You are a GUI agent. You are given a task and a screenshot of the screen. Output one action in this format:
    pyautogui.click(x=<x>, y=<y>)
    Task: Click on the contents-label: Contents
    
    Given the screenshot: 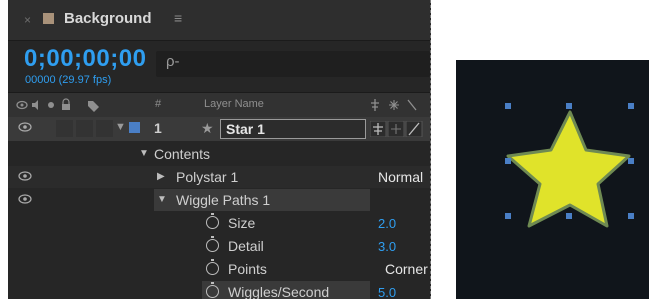 What is the action you would take?
    pyautogui.click(x=182, y=154)
    